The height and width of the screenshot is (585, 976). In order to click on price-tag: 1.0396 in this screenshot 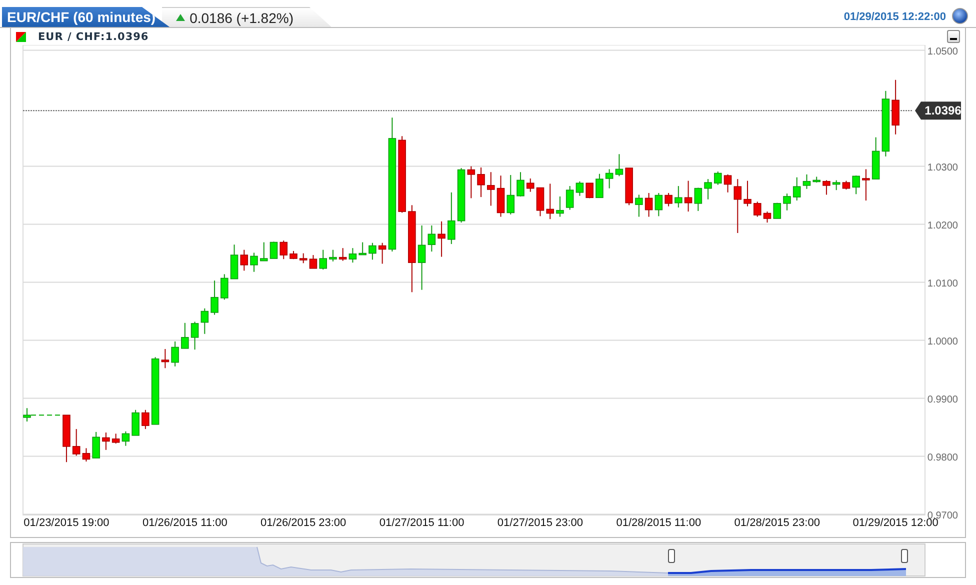, I will do `click(938, 111)`.